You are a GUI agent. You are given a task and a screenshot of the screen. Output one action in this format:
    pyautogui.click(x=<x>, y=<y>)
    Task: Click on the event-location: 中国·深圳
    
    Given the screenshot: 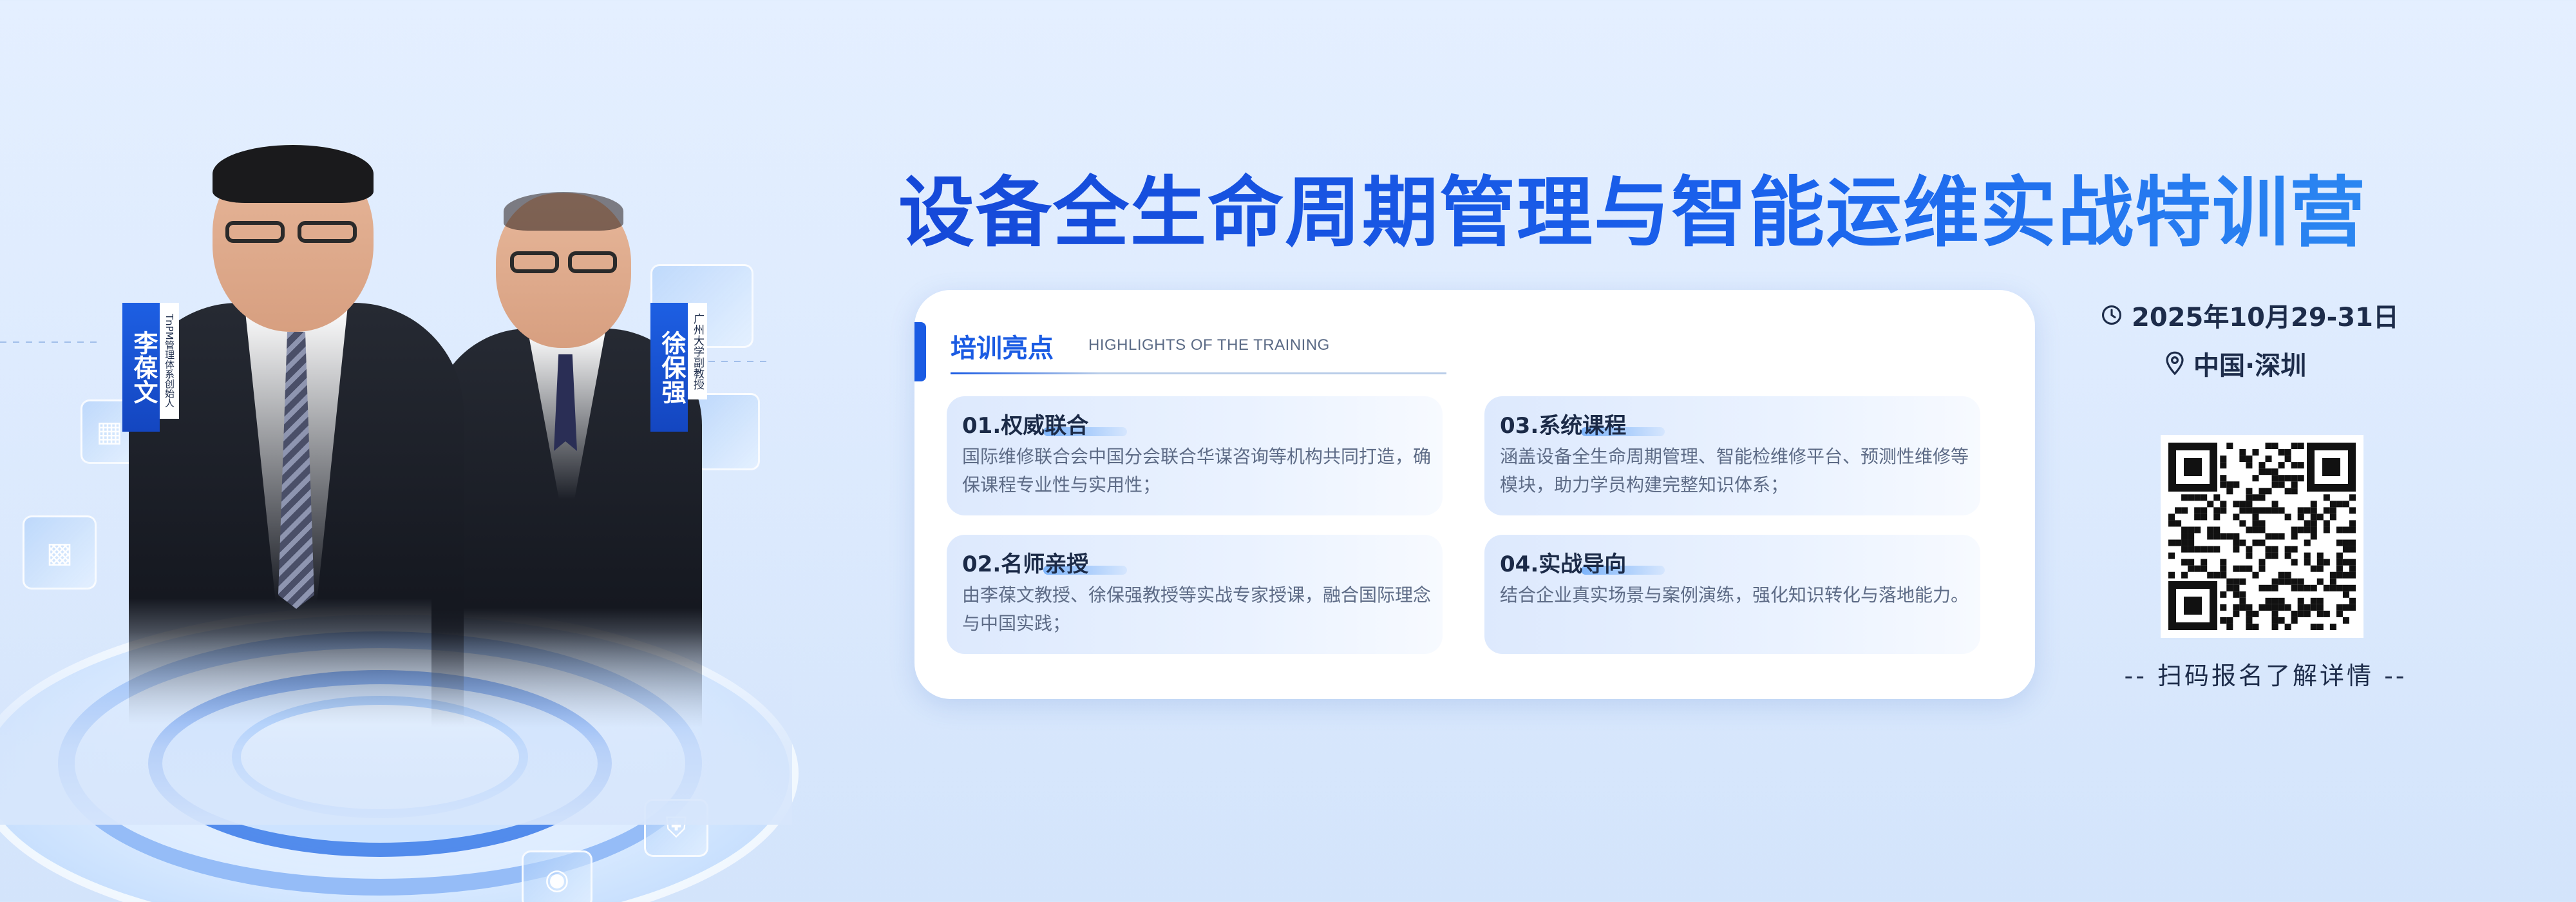 What is the action you would take?
    pyautogui.click(x=2235, y=363)
    